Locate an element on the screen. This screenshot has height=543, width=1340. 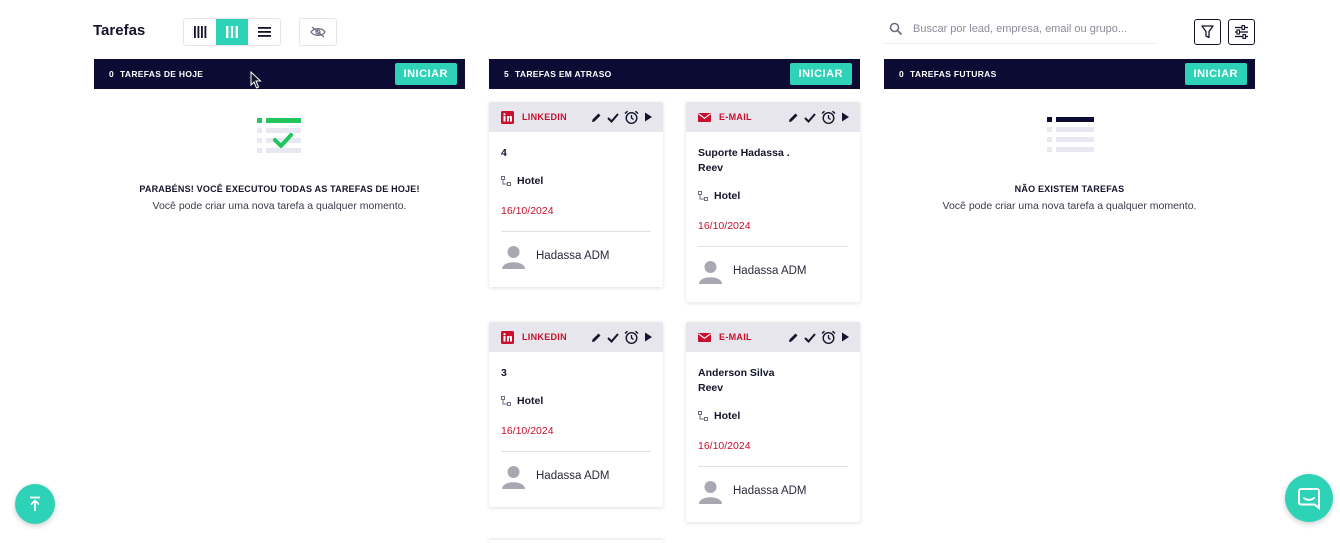
column-header-late: 5 TAREFAS EM ATRASO INICIAR is located at coordinates (674, 74).